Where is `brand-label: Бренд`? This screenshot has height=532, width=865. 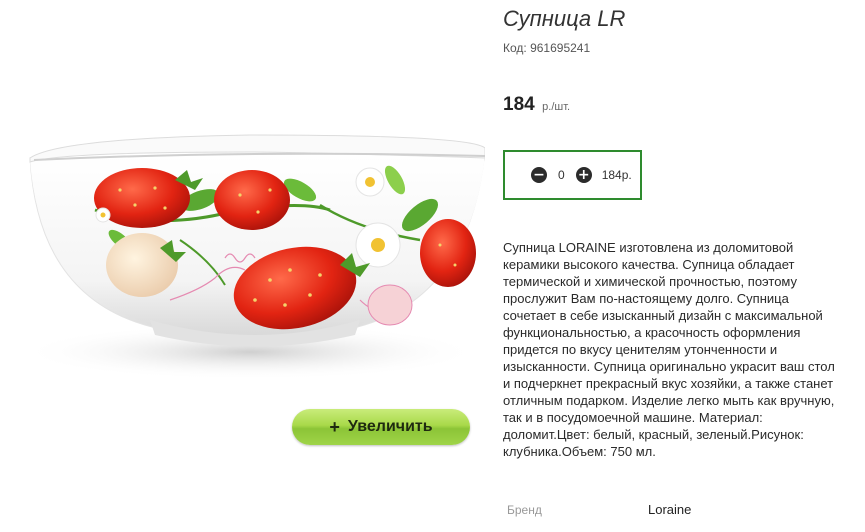
brand-label: Бренд is located at coordinates (524, 510).